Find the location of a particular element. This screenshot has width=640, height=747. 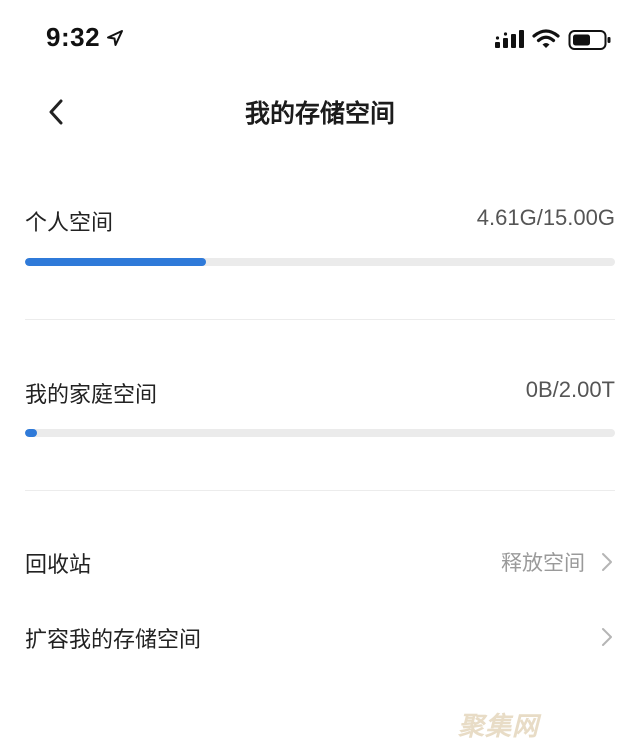

free-space-link: 释放空间 is located at coordinates (543, 562).